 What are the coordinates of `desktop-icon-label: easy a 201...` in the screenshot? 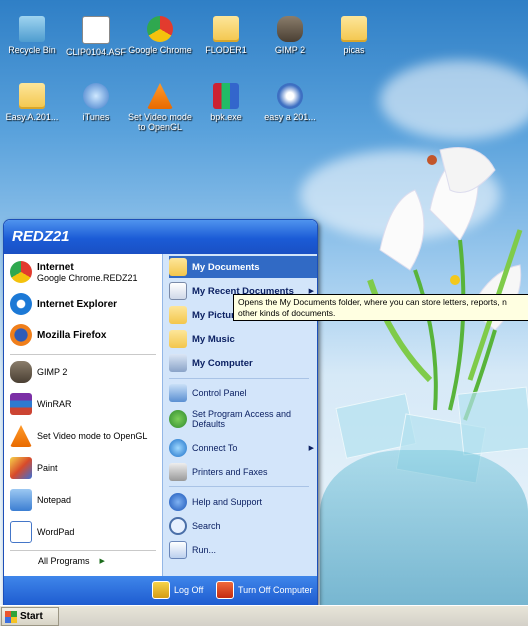 It's located at (290, 117).